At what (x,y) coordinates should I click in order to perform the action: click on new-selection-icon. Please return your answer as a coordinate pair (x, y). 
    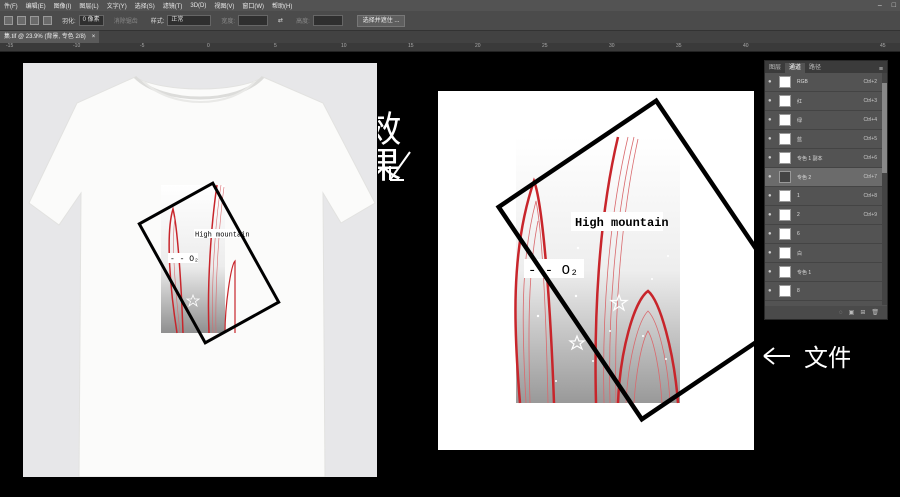
    Looking at the image, I should click on (8, 20).